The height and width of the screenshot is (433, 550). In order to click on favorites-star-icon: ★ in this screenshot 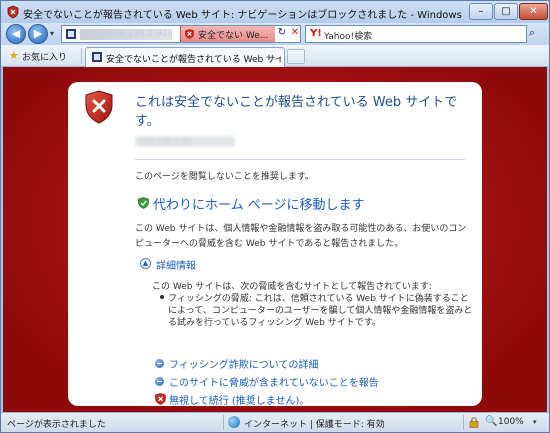, I will do `click(14, 55)`.